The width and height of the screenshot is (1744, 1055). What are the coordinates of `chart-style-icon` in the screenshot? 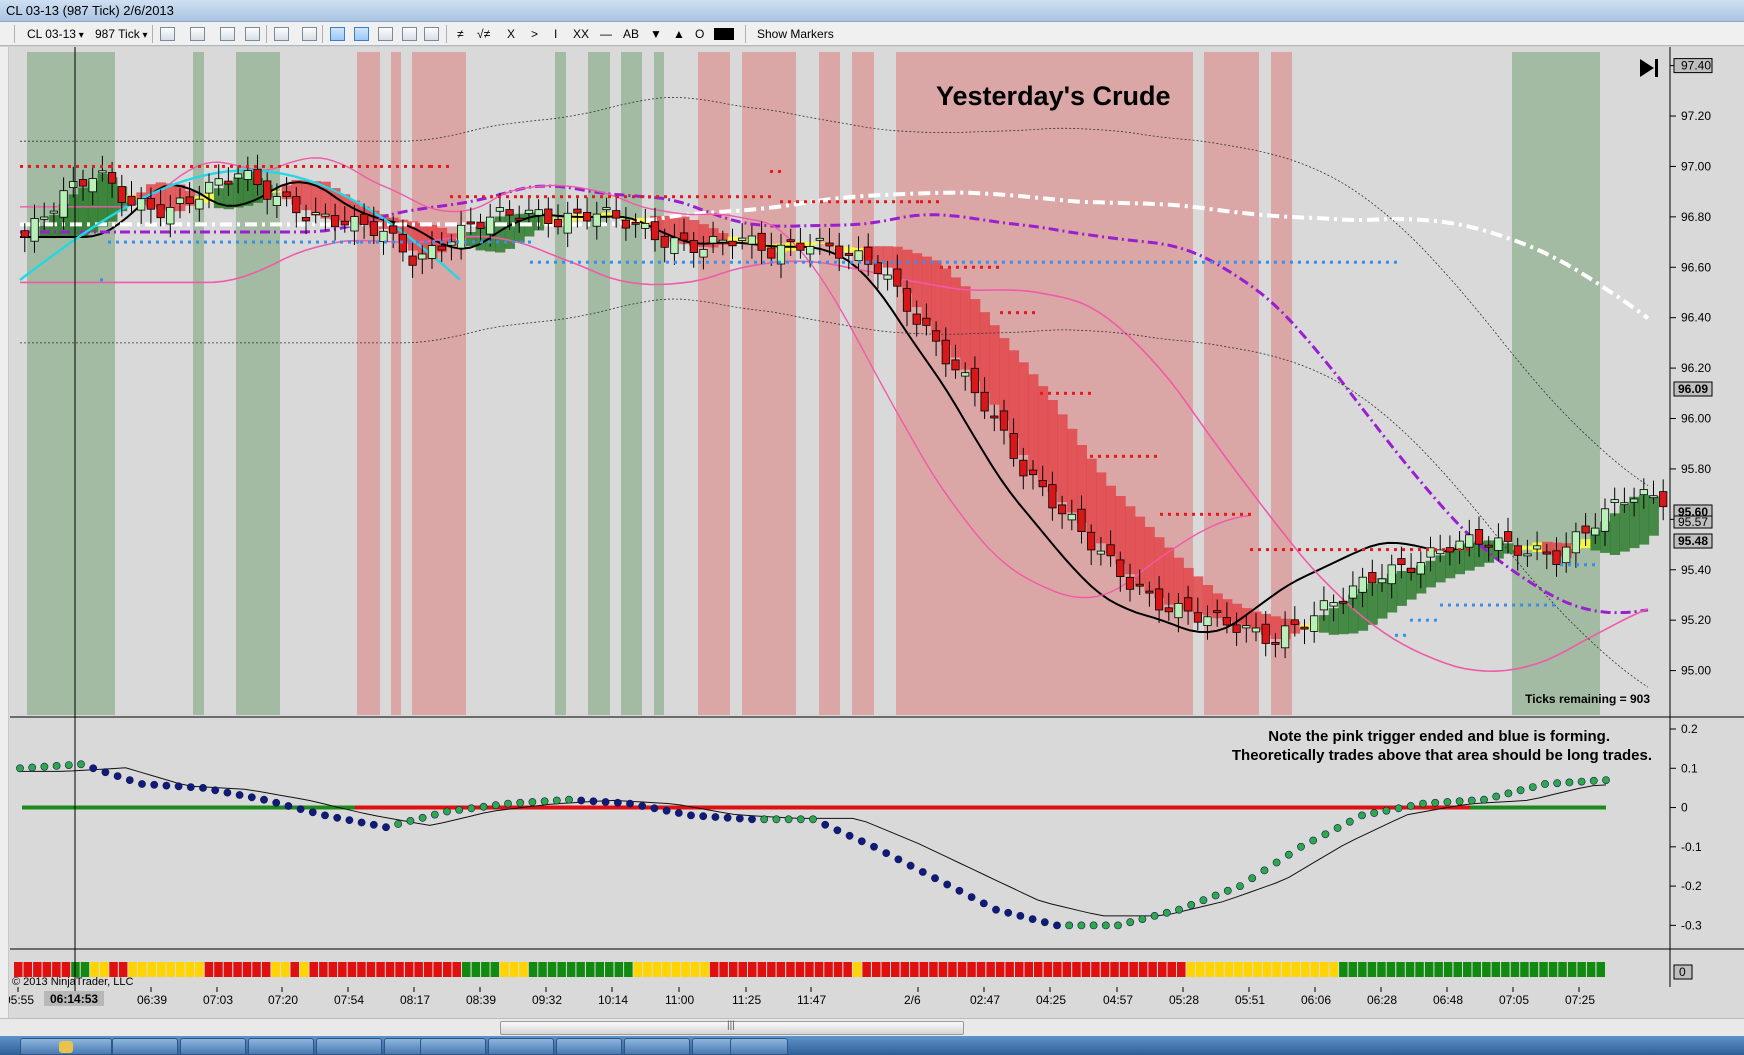 It's located at (167, 34).